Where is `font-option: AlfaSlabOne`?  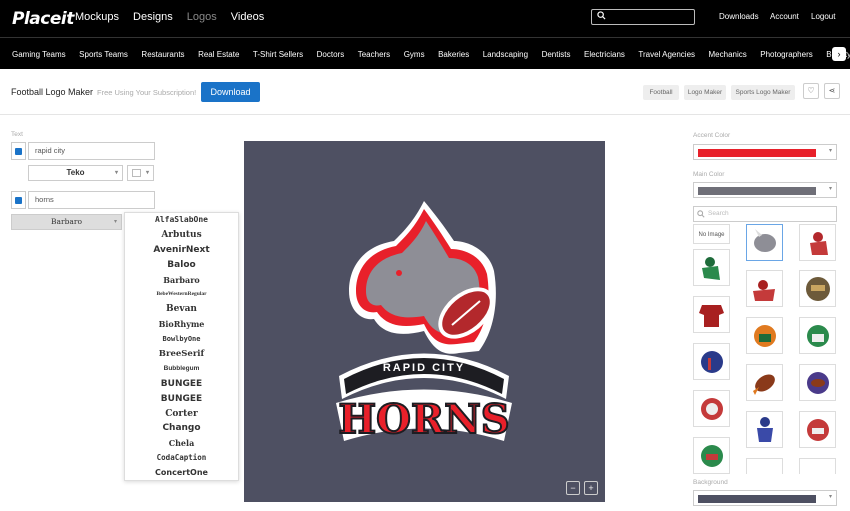 font-option: AlfaSlabOne is located at coordinates (181, 220).